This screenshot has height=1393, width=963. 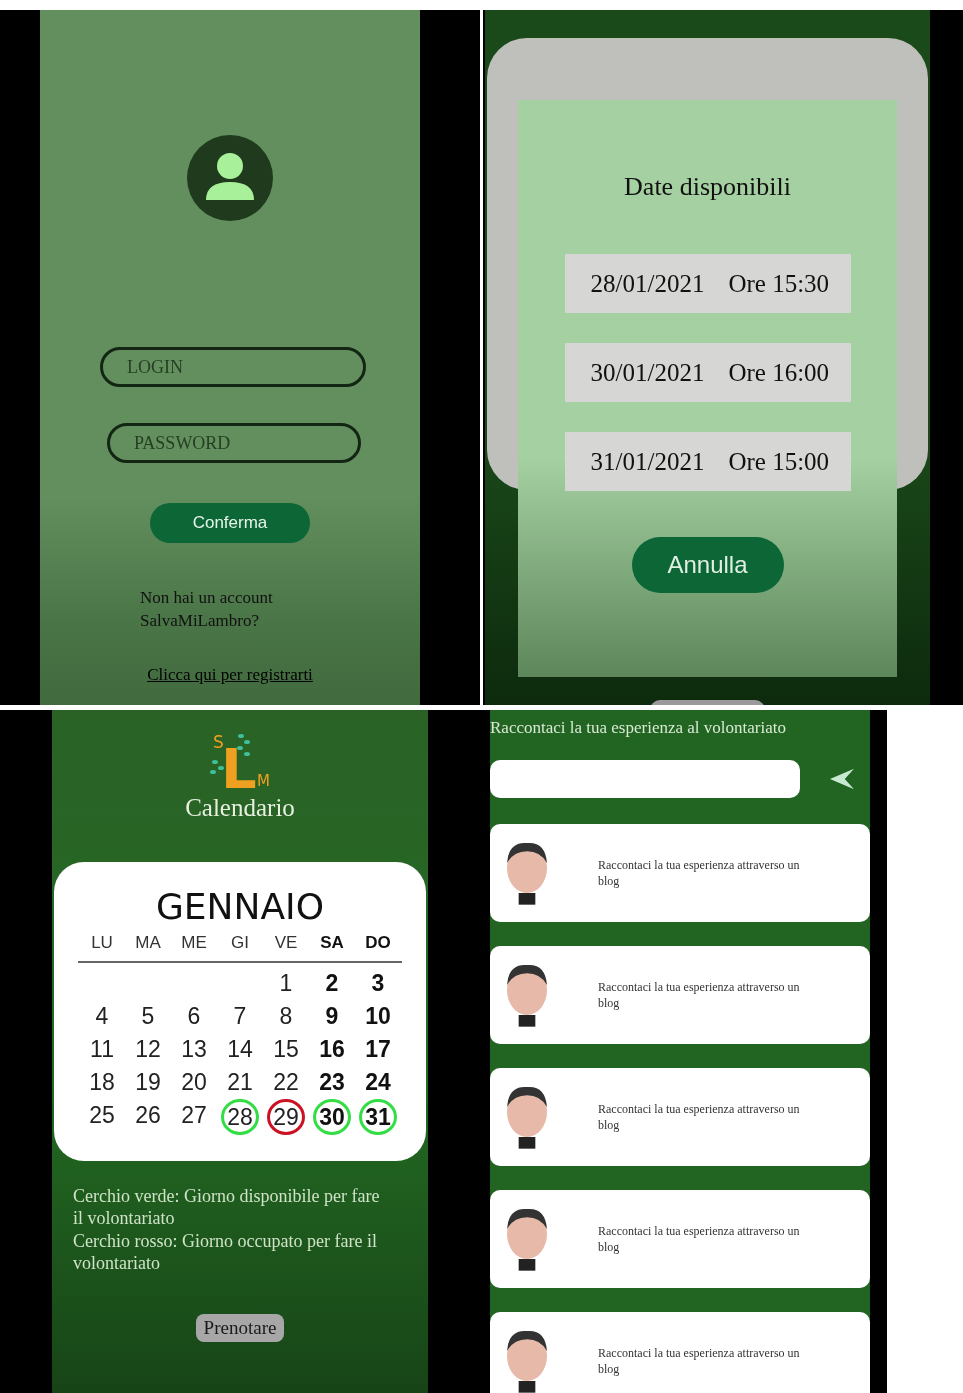 What do you see at coordinates (332, 1117) in the screenshot?
I see `calendar-day: 30` at bounding box center [332, 1117].